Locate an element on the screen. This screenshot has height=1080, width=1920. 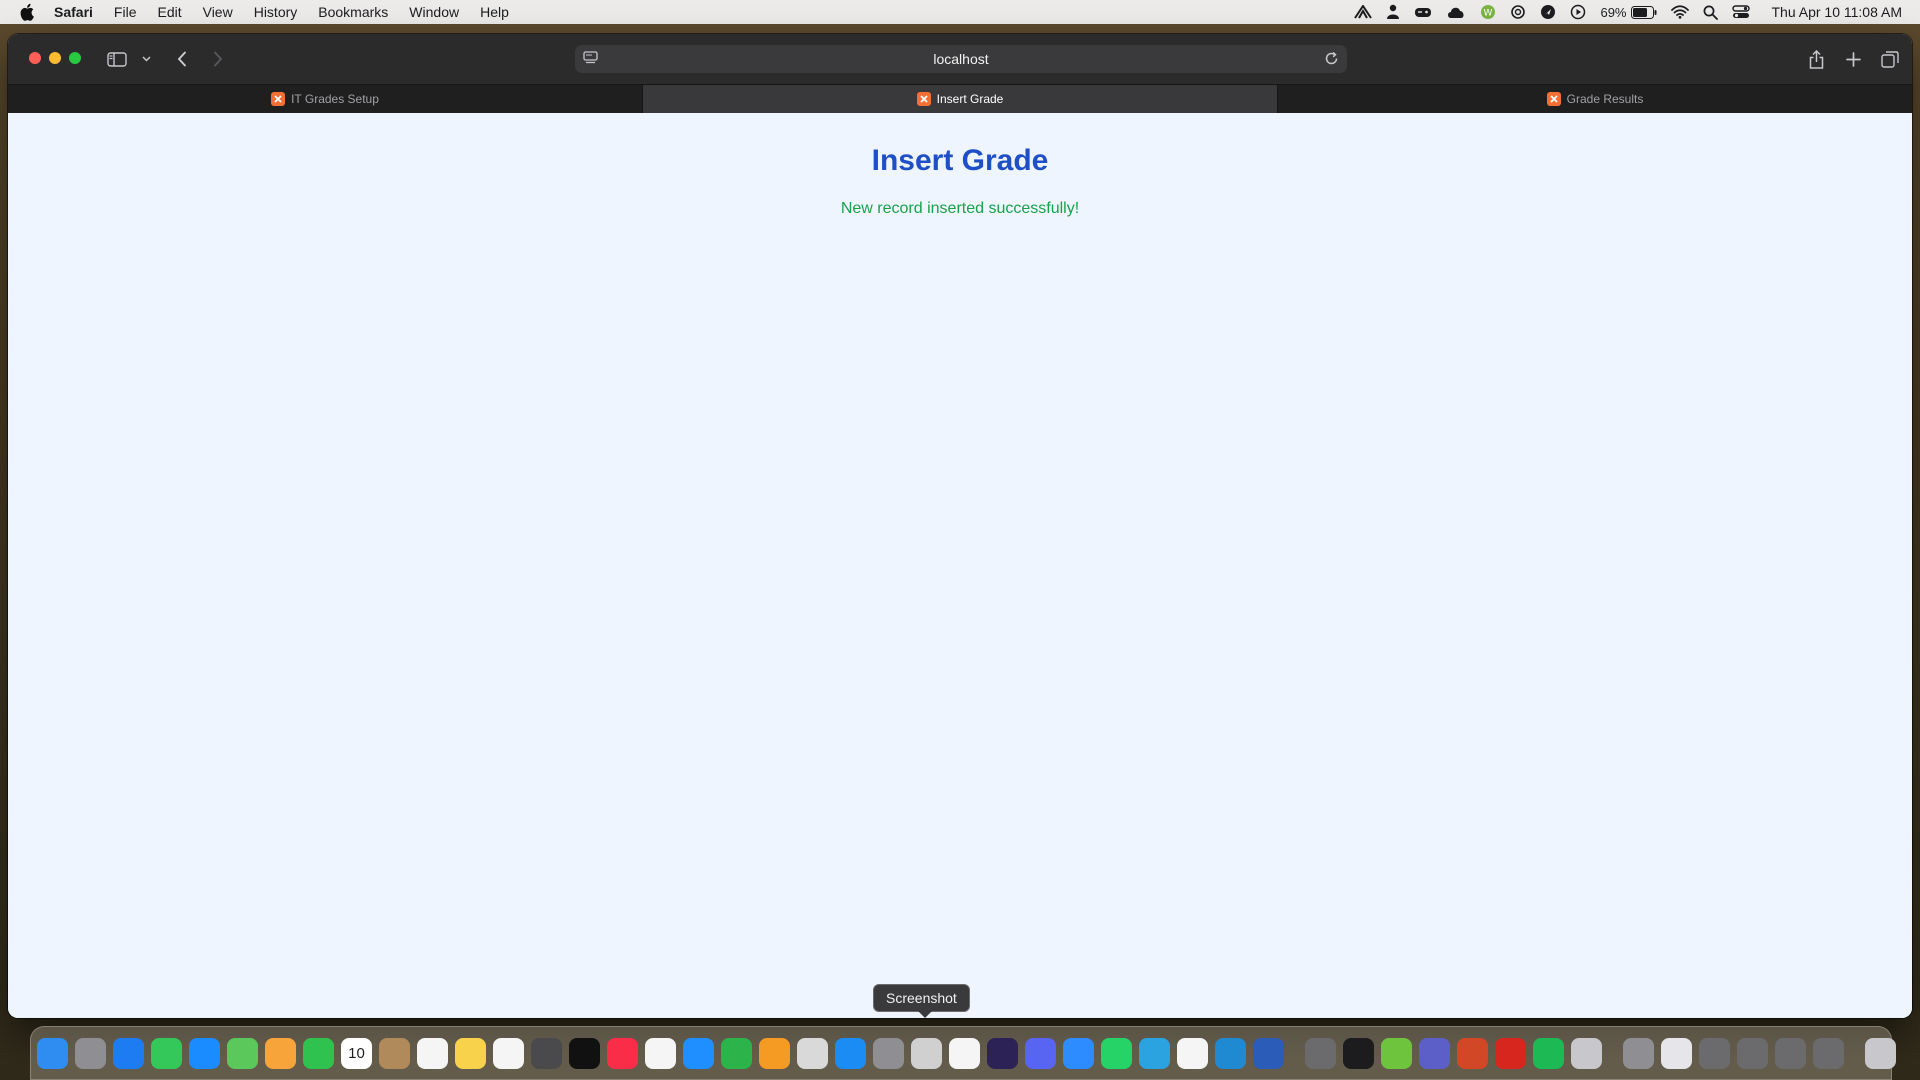
contacts-icon is located at coordinates (394, 1053).